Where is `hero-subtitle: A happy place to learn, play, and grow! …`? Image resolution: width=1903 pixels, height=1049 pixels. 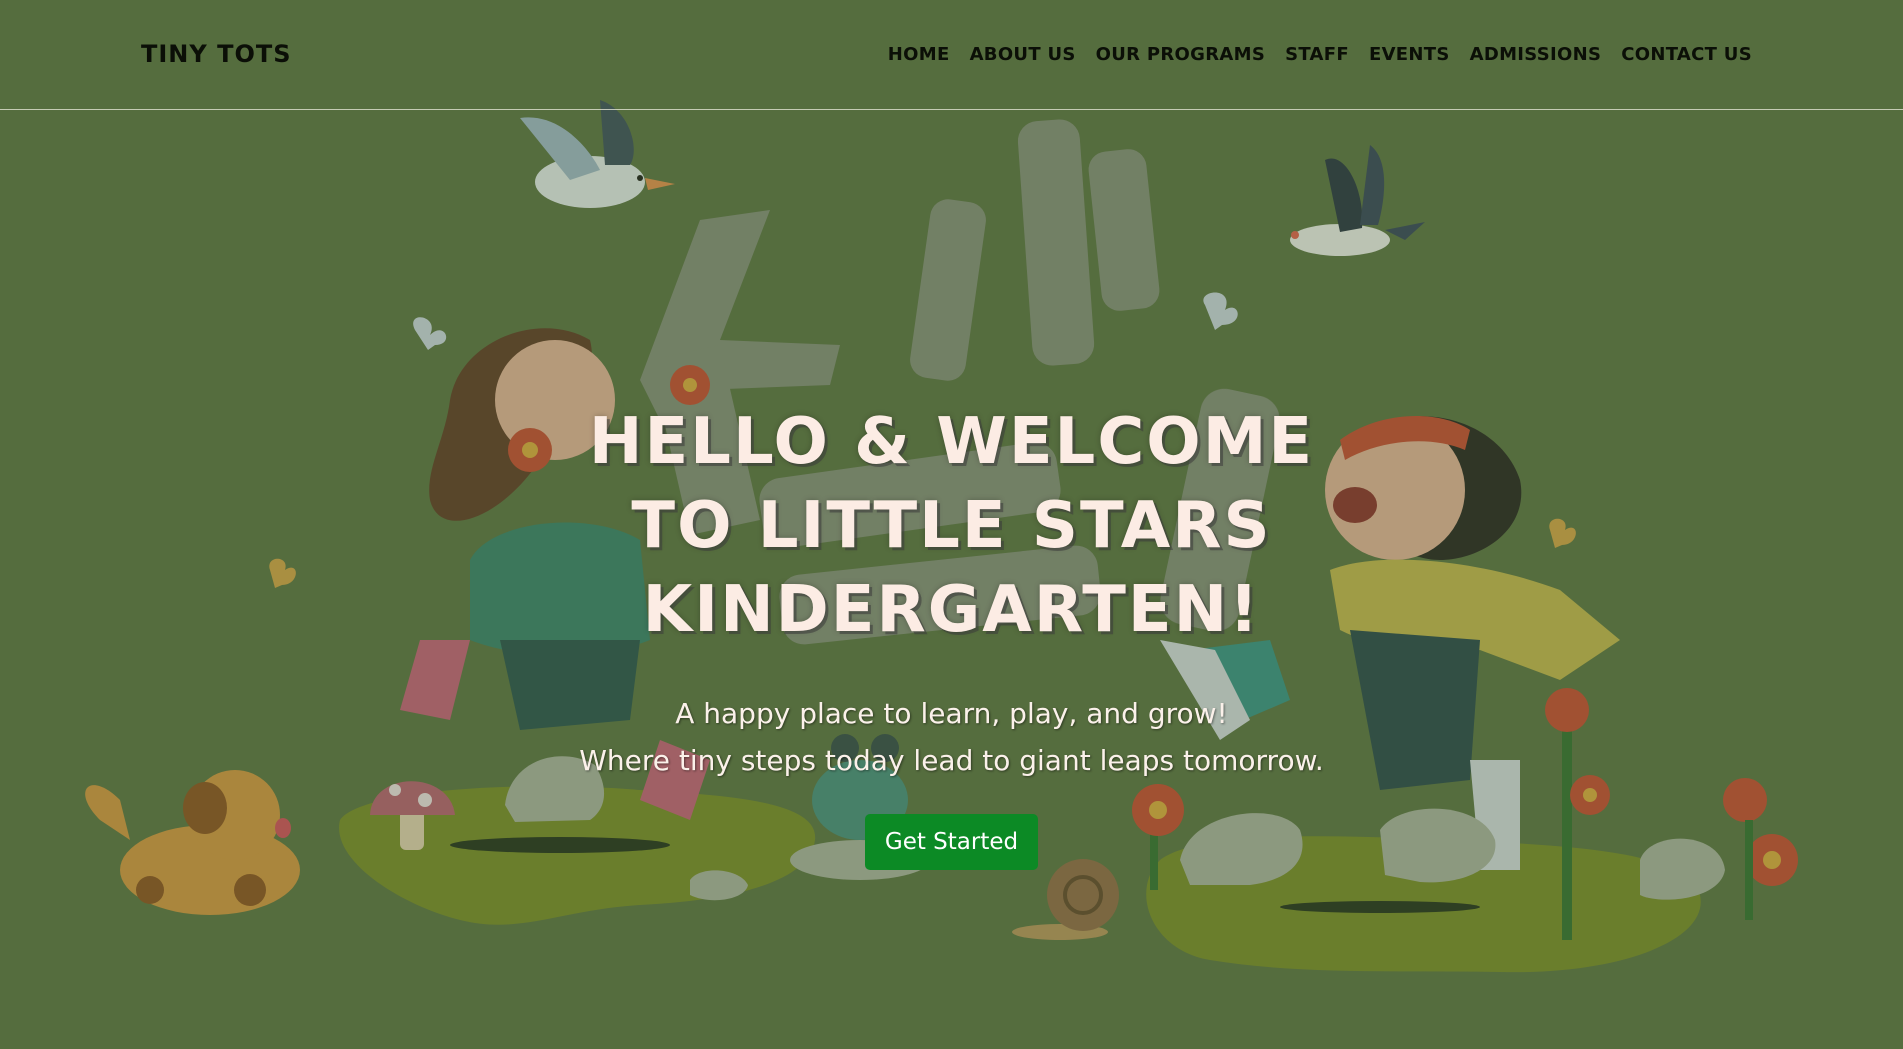
hero-subtitle: A happy place to learn, play, and grow! … is located at coordinates (951, 737).